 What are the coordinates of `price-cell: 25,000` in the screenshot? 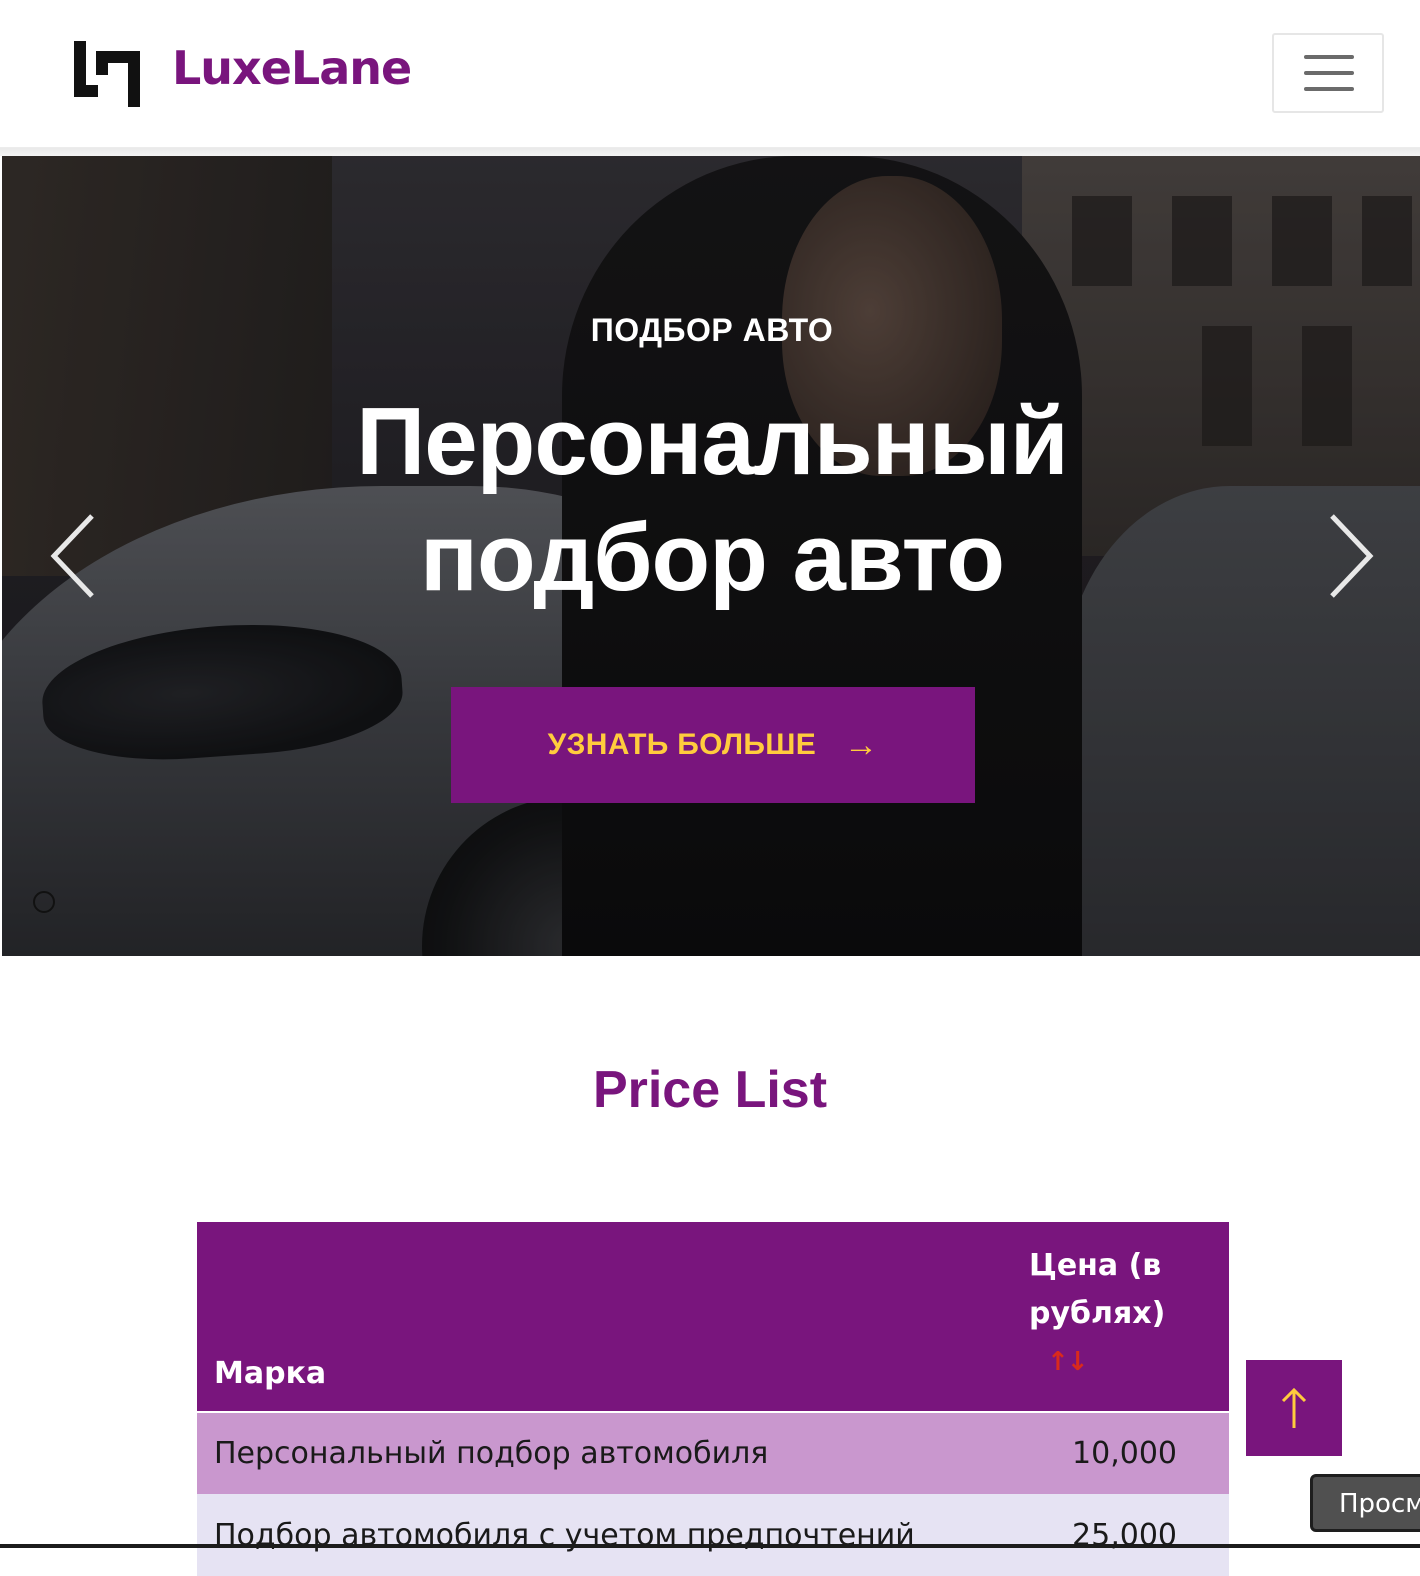 It's located at (1129, 1535).